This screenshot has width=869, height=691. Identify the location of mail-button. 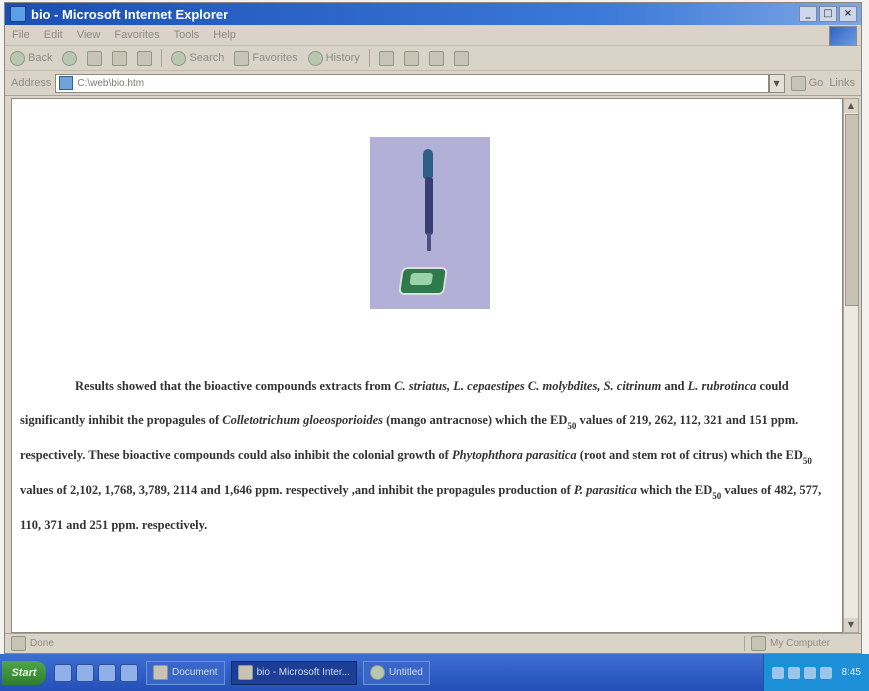
(386, 58).